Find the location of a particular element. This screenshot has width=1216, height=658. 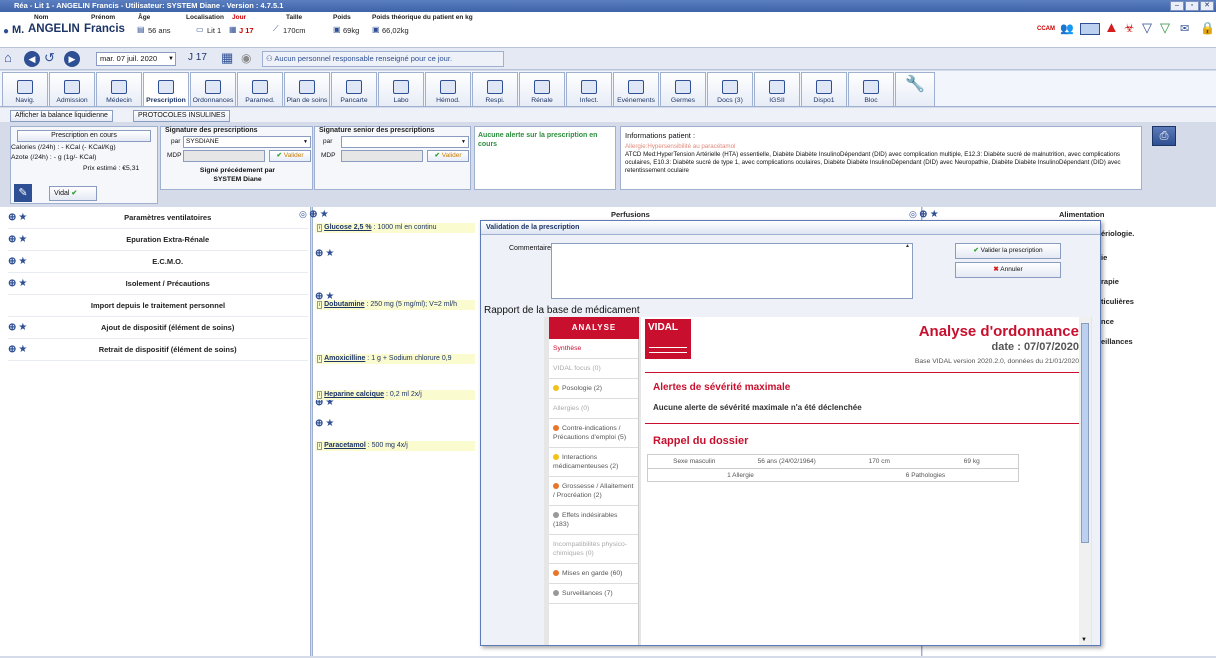

cancel-button: ✖ Annuler is located at coordinates (1008, 270).